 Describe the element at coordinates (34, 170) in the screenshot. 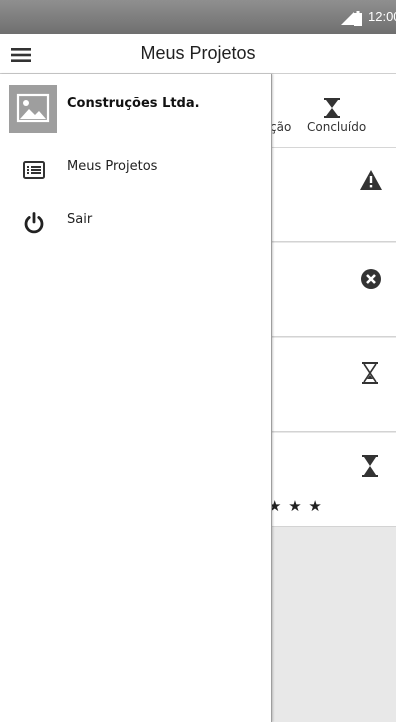

I see `list-icon` at that location.